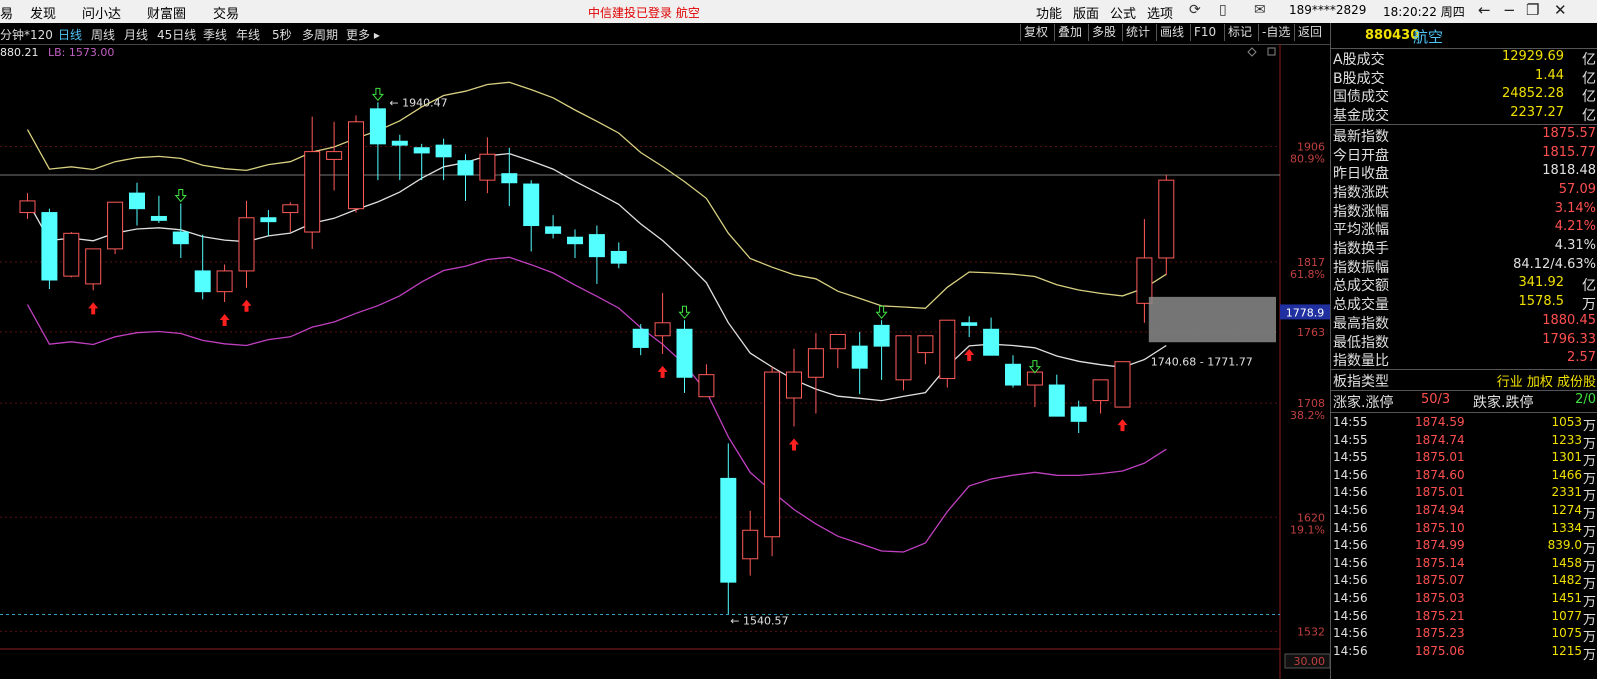 This screenshot has height=679, width=1597. Describe the element at coordinates (1484, 10) in the screenshot. I see `back-arrow-icon: ←` at that location.